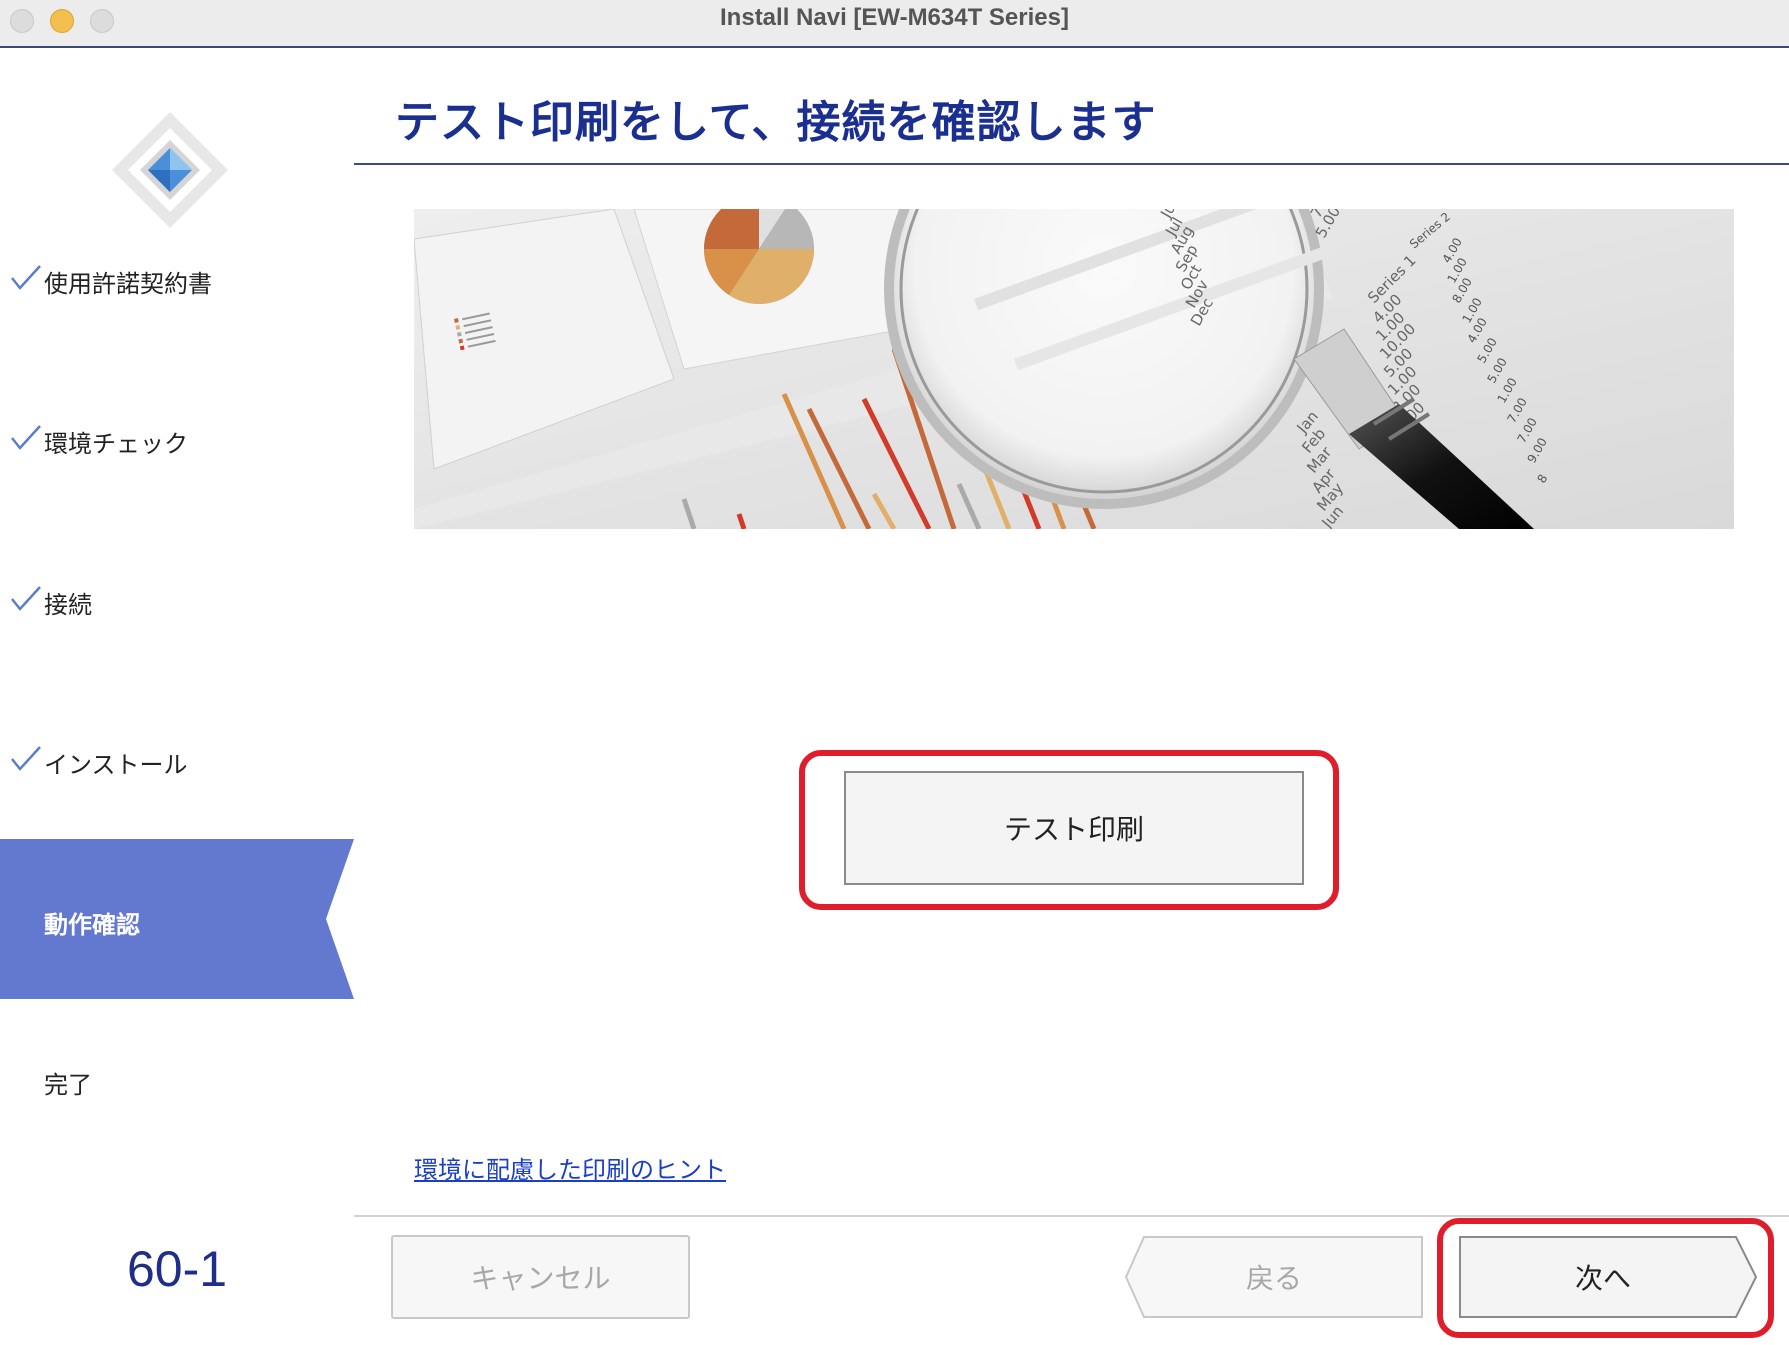 Image resolution: width=1789 pixels, height=1345 pixels. I want to click on sidebar-step-label: 動作確認, so click(92, 925).